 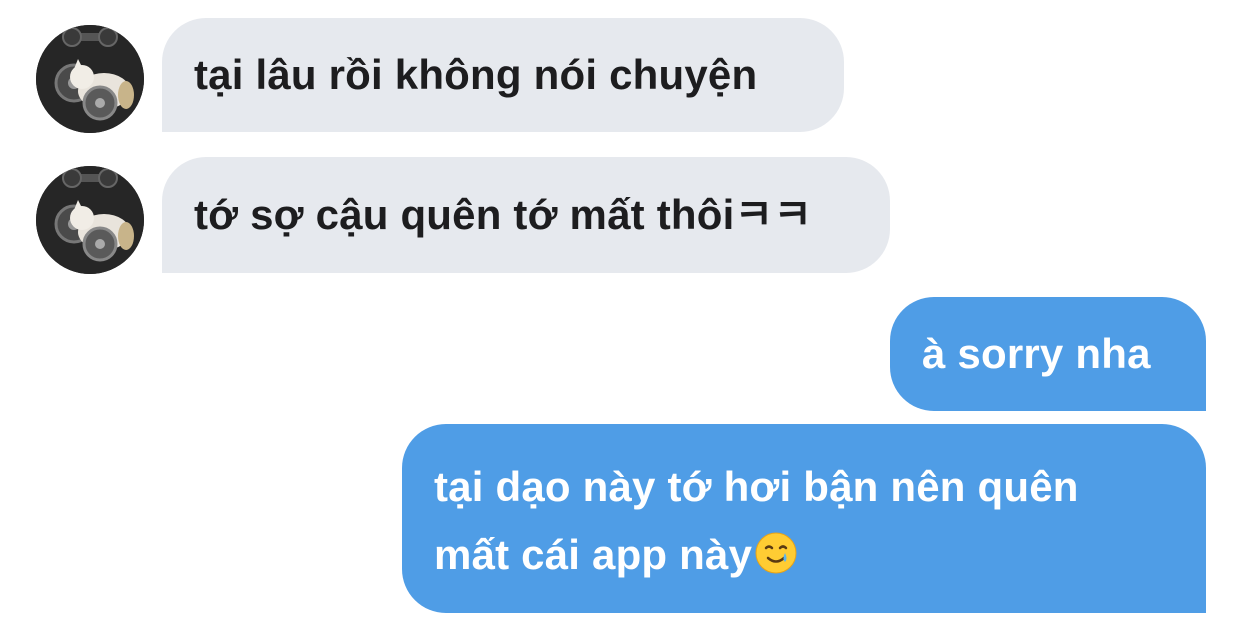 I want to click on message-bubble-outgoing: à sorry nha, so click(x=1048, y=354).